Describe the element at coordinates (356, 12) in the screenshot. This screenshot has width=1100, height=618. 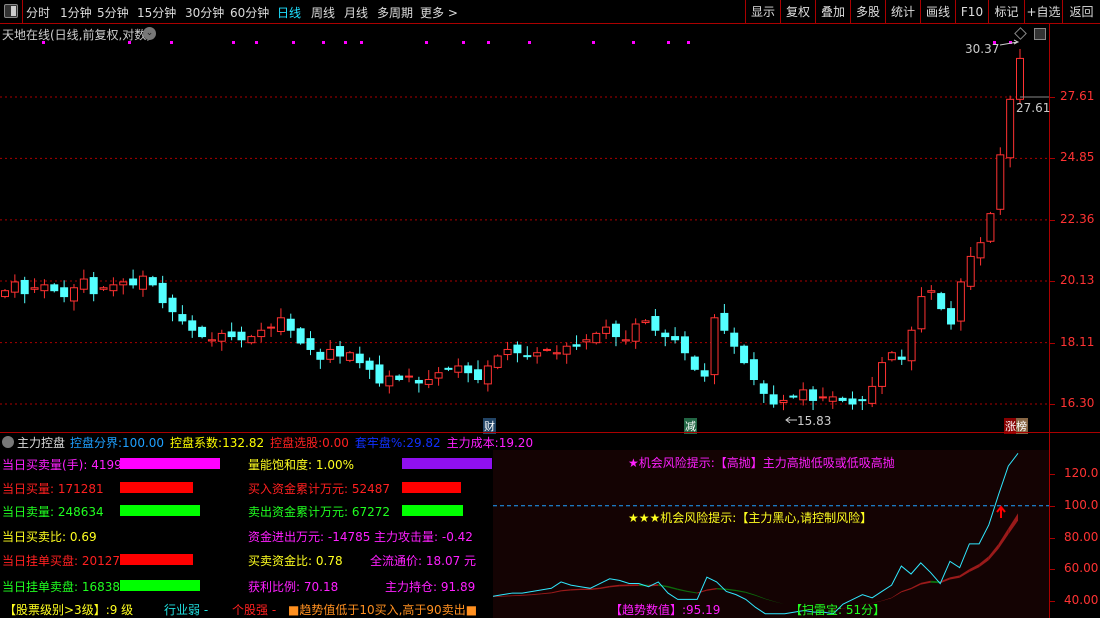
I see `period-tab-8: 月线` at that location.